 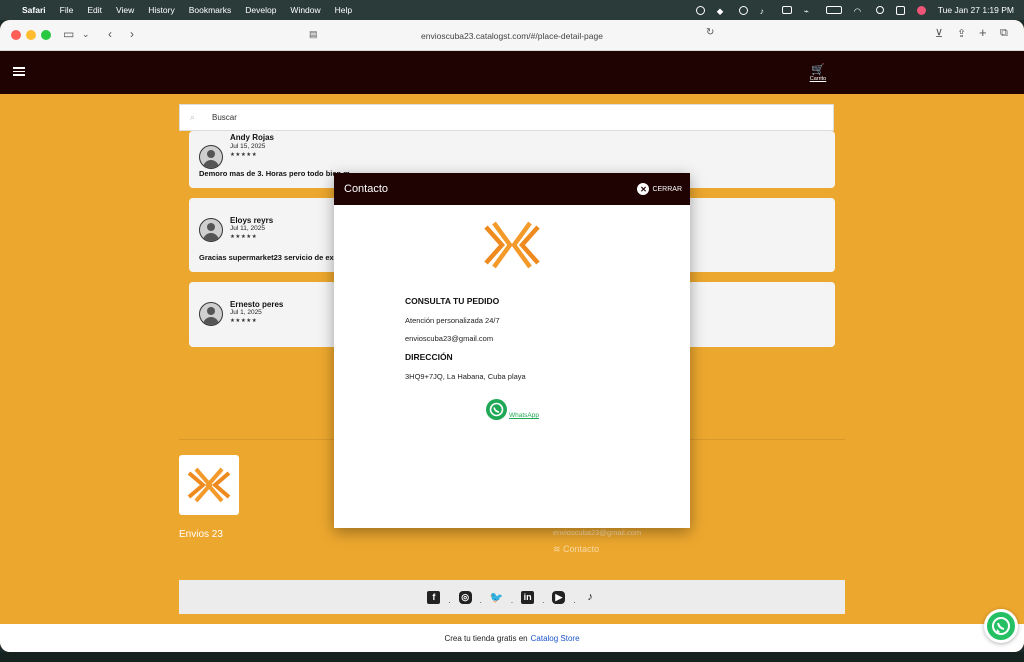 I want to click on menu-edit: Edit, so click(x=94, y=10).